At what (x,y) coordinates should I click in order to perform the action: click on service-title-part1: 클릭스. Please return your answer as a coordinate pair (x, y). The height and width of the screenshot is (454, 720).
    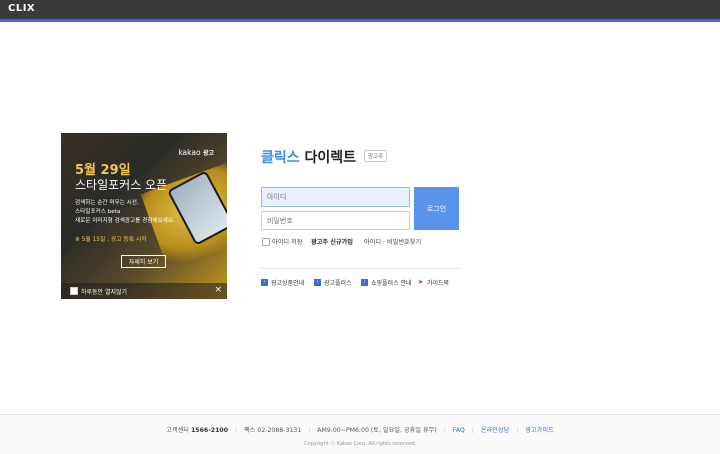
    Looking at the image, I should click on (280, 158).